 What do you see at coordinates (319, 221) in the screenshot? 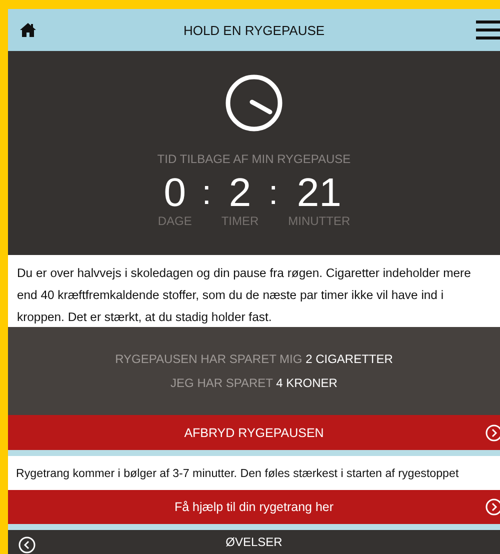
I see `time-unit-label: MINUTTER` at bounding box center [319, 221].